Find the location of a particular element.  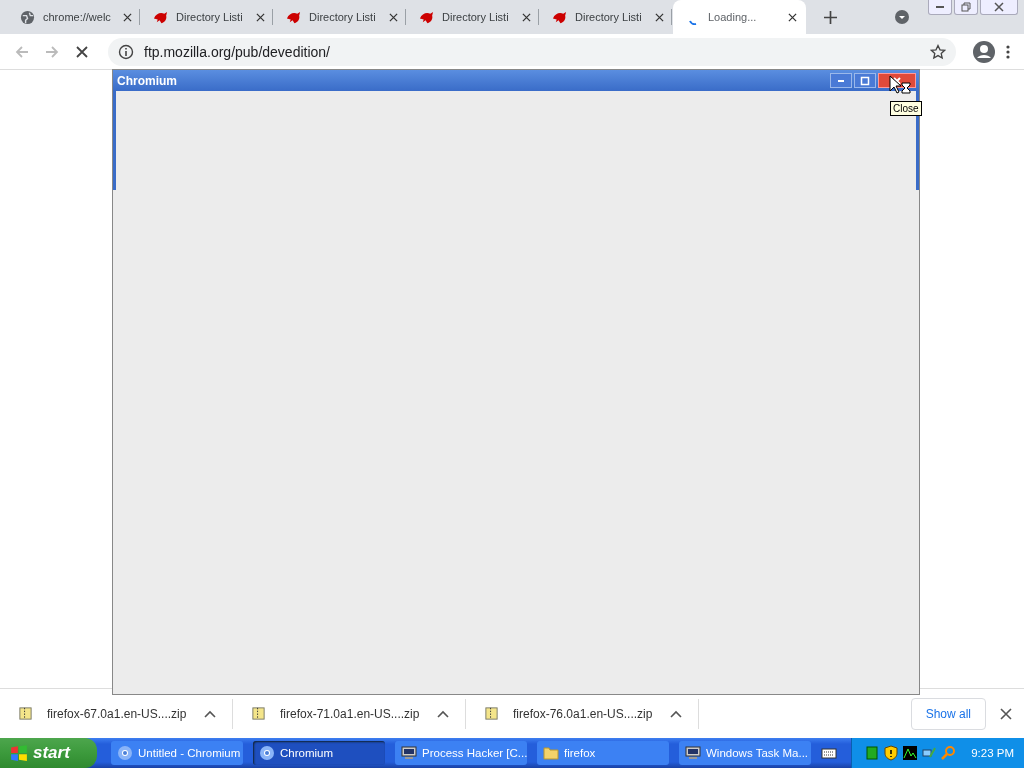

info-icon is located at coordinates (126, 51).